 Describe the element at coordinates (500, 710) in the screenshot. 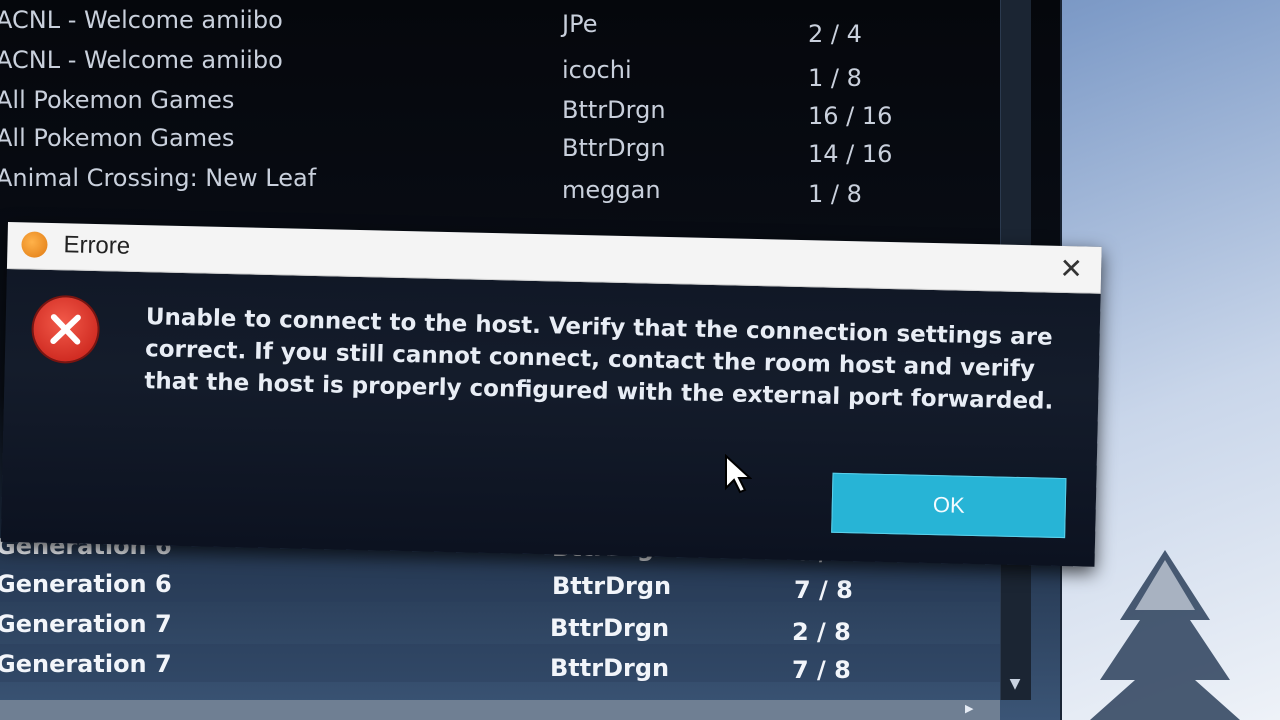

I see `horizontal-scrollbar` at that location.